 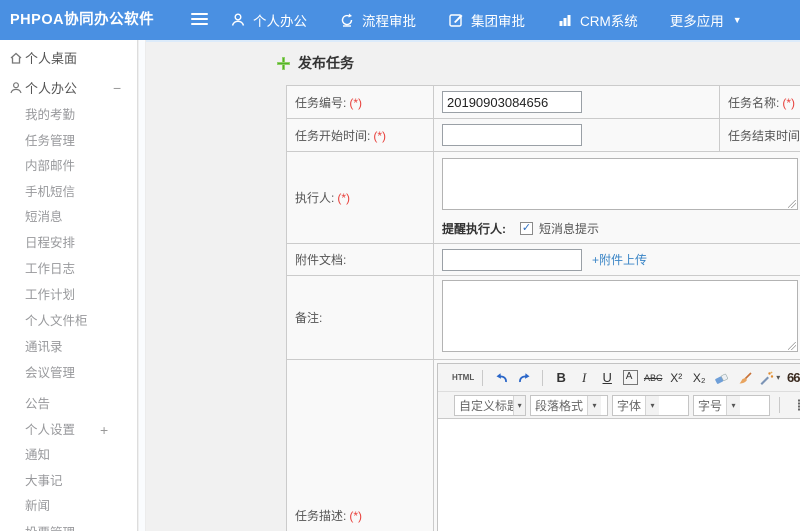 What do you see at coordinates (69, 481) in the screenshot?
I see `sidebar-item-memorabilia: 大事记` at bounding box center [69, 481].